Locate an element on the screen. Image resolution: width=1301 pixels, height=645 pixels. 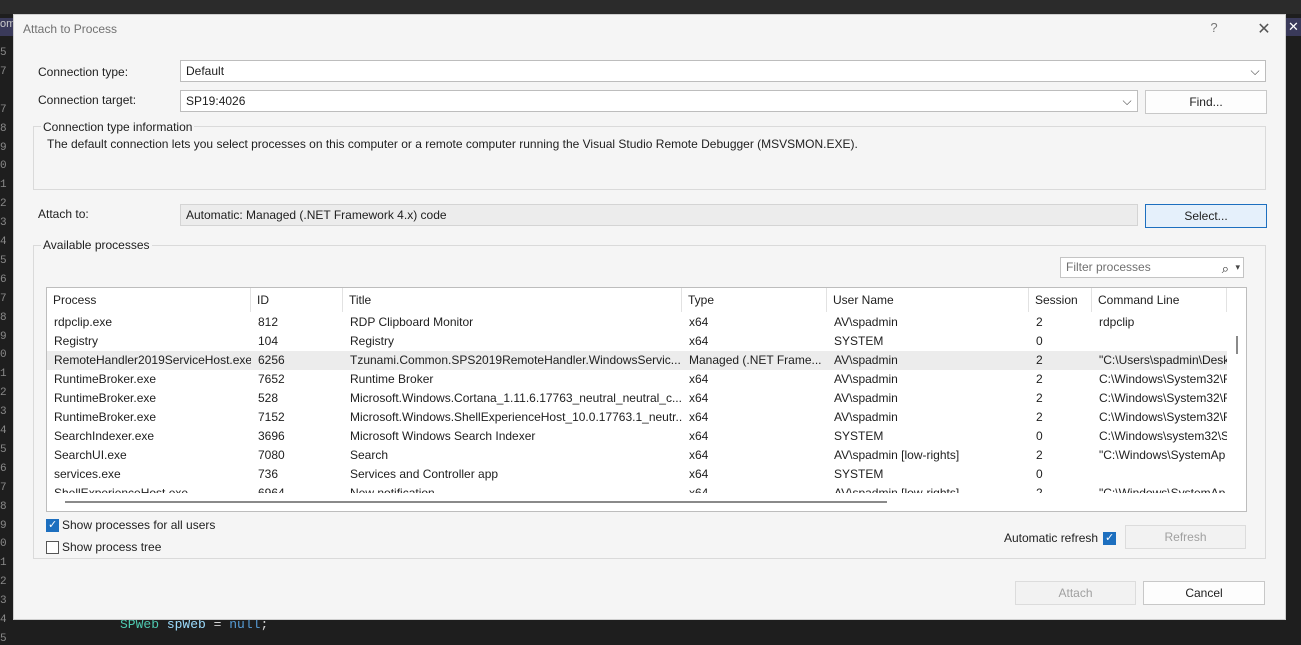
line-number: 1 is located at coordinates (3, 374).